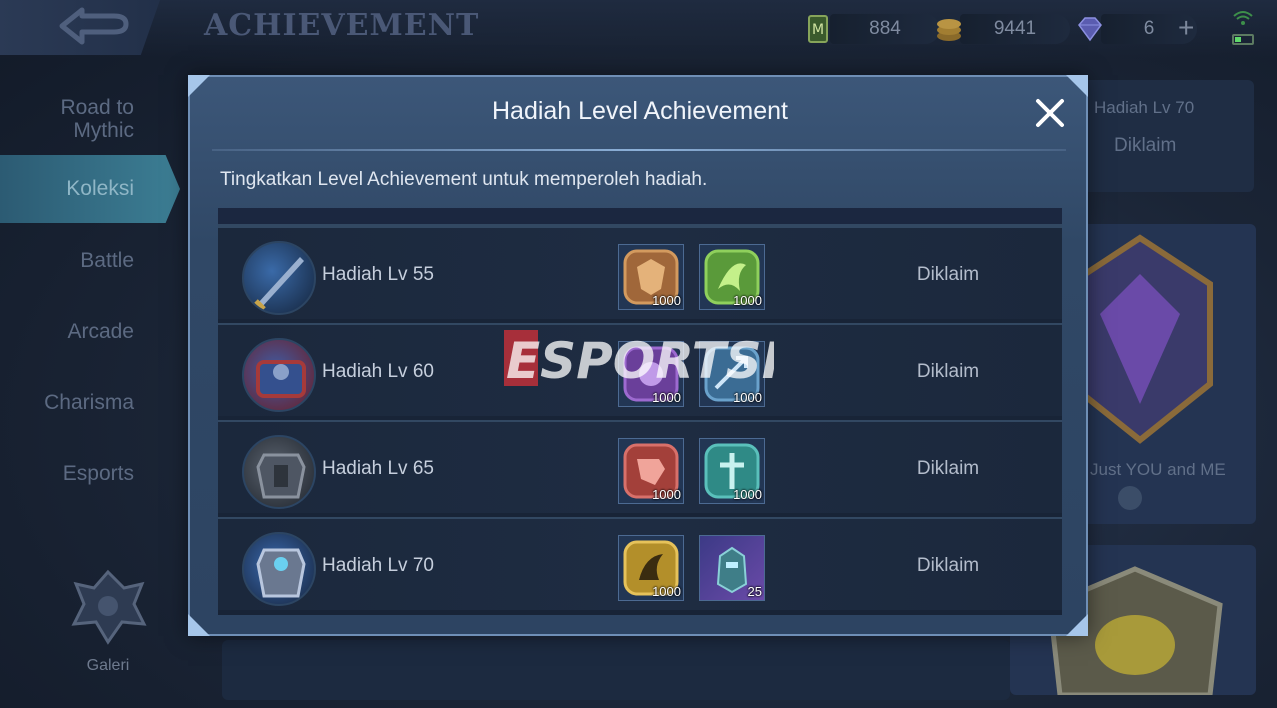 The image size is (1277, 708). What do you see at coordinates (1186, 28) in the screenshot?
I see `add-diamond-button: +` at bounding box center [1186, 28].